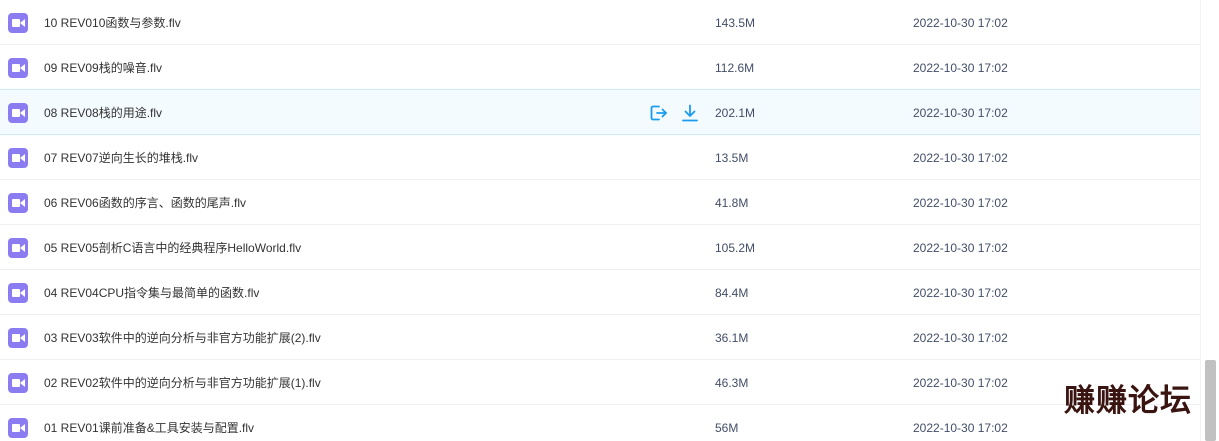  Describe the element at coordinates (149, 428) in the screenshot. I see `file-name-link: 01 REV01课前准备&工具安装与配置.flv` at that location.